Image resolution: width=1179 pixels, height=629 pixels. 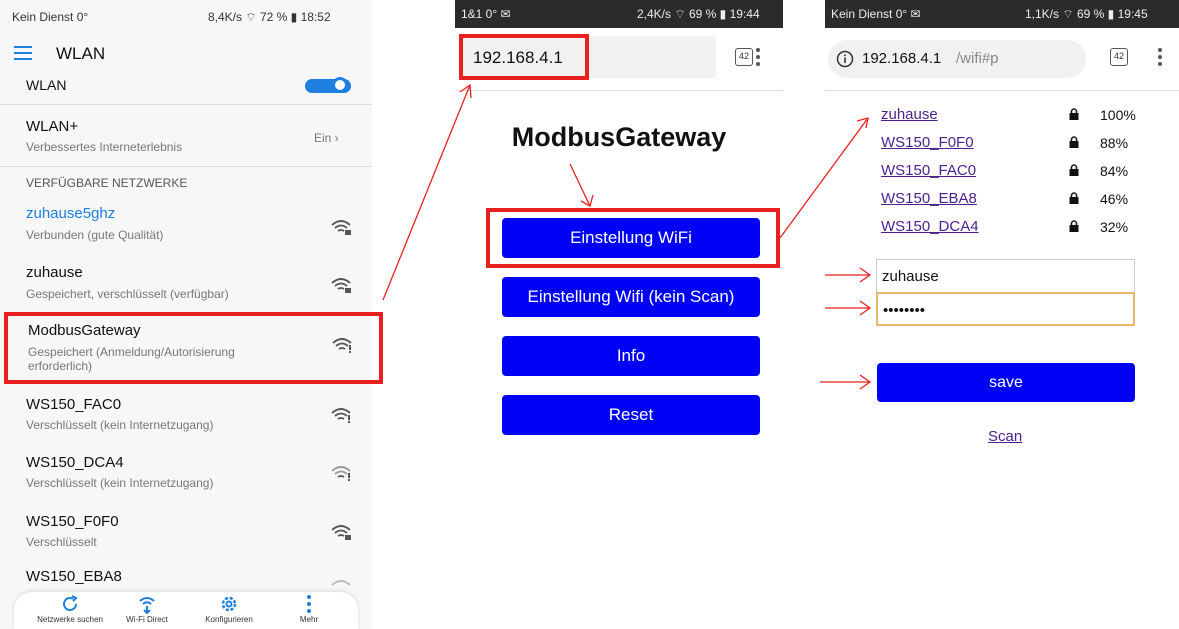 What do you see at coordinates (580, 185) in the screenshot?
I see `arrow-to-wifi-button` at bounding box center [580, 185].